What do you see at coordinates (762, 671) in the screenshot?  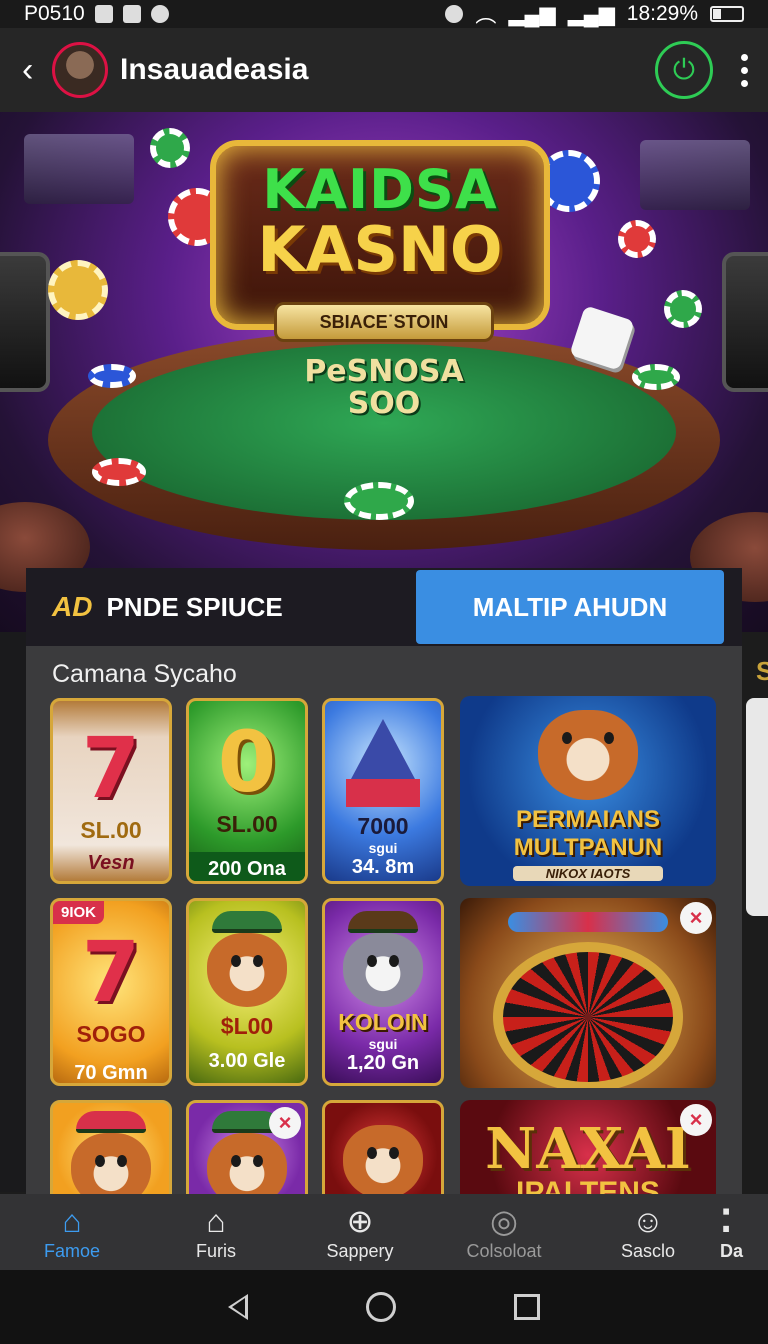 I see `side-peek-letter: S` at bounding box center [762, 671].